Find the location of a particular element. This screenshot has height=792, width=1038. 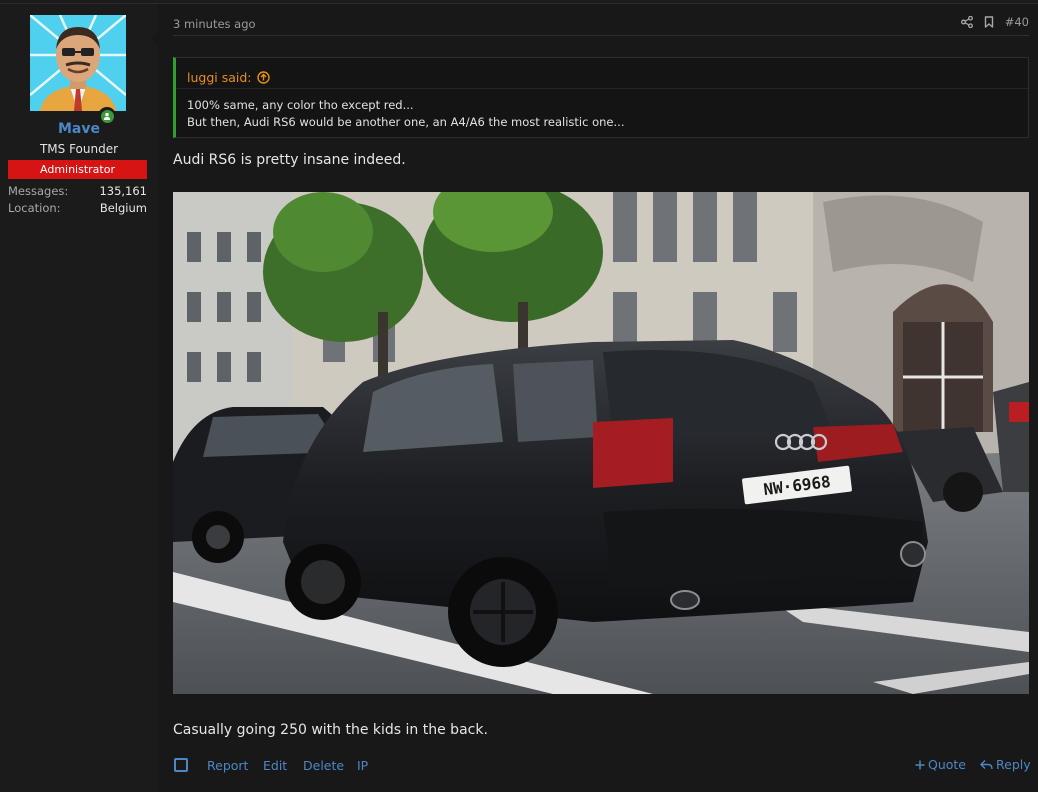

reply-button: Reply is located at coordinates (1005, 764).